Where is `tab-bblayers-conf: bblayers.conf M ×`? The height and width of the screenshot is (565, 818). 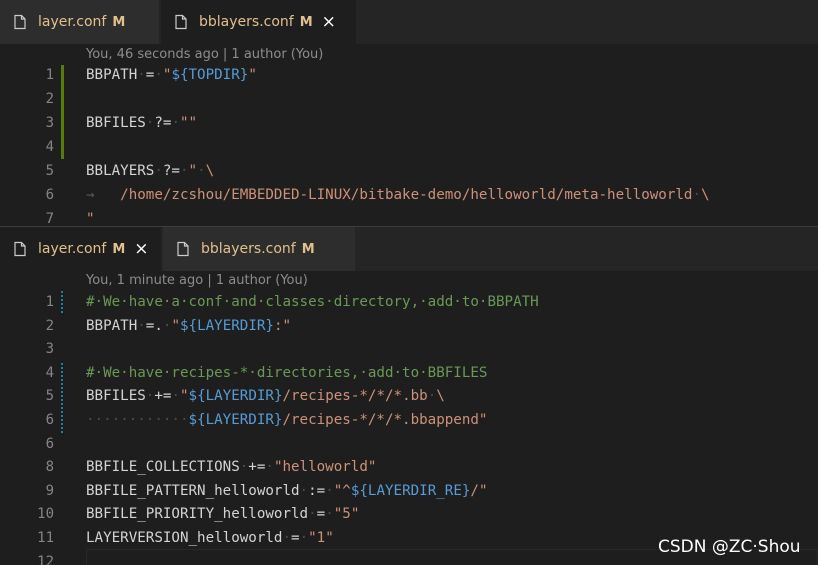
tab-bblayers-conf: bblayers.conf M × is located at coordinates (258, 22).